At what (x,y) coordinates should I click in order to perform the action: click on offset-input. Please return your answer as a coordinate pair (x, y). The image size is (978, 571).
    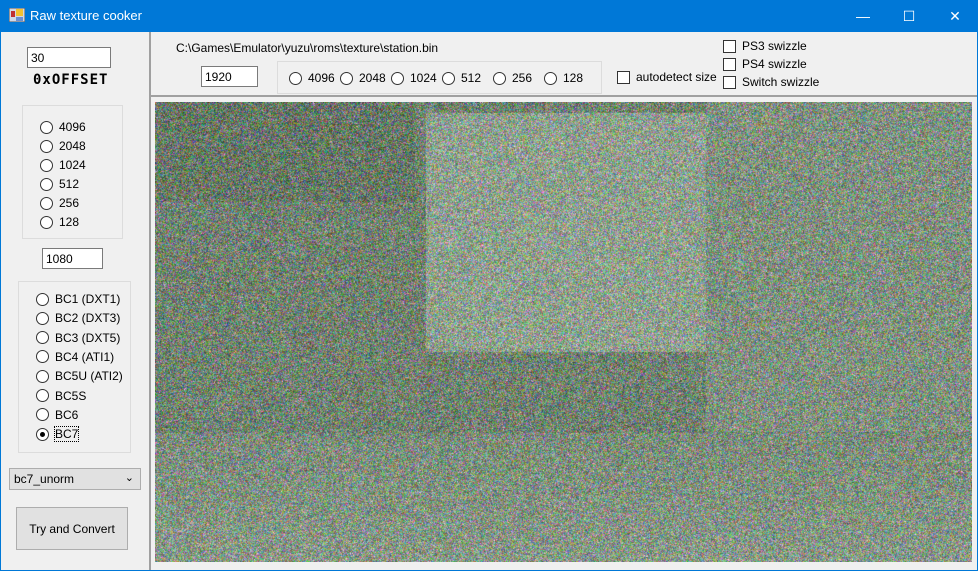
    Looking at the image, I should click on (69, 57).